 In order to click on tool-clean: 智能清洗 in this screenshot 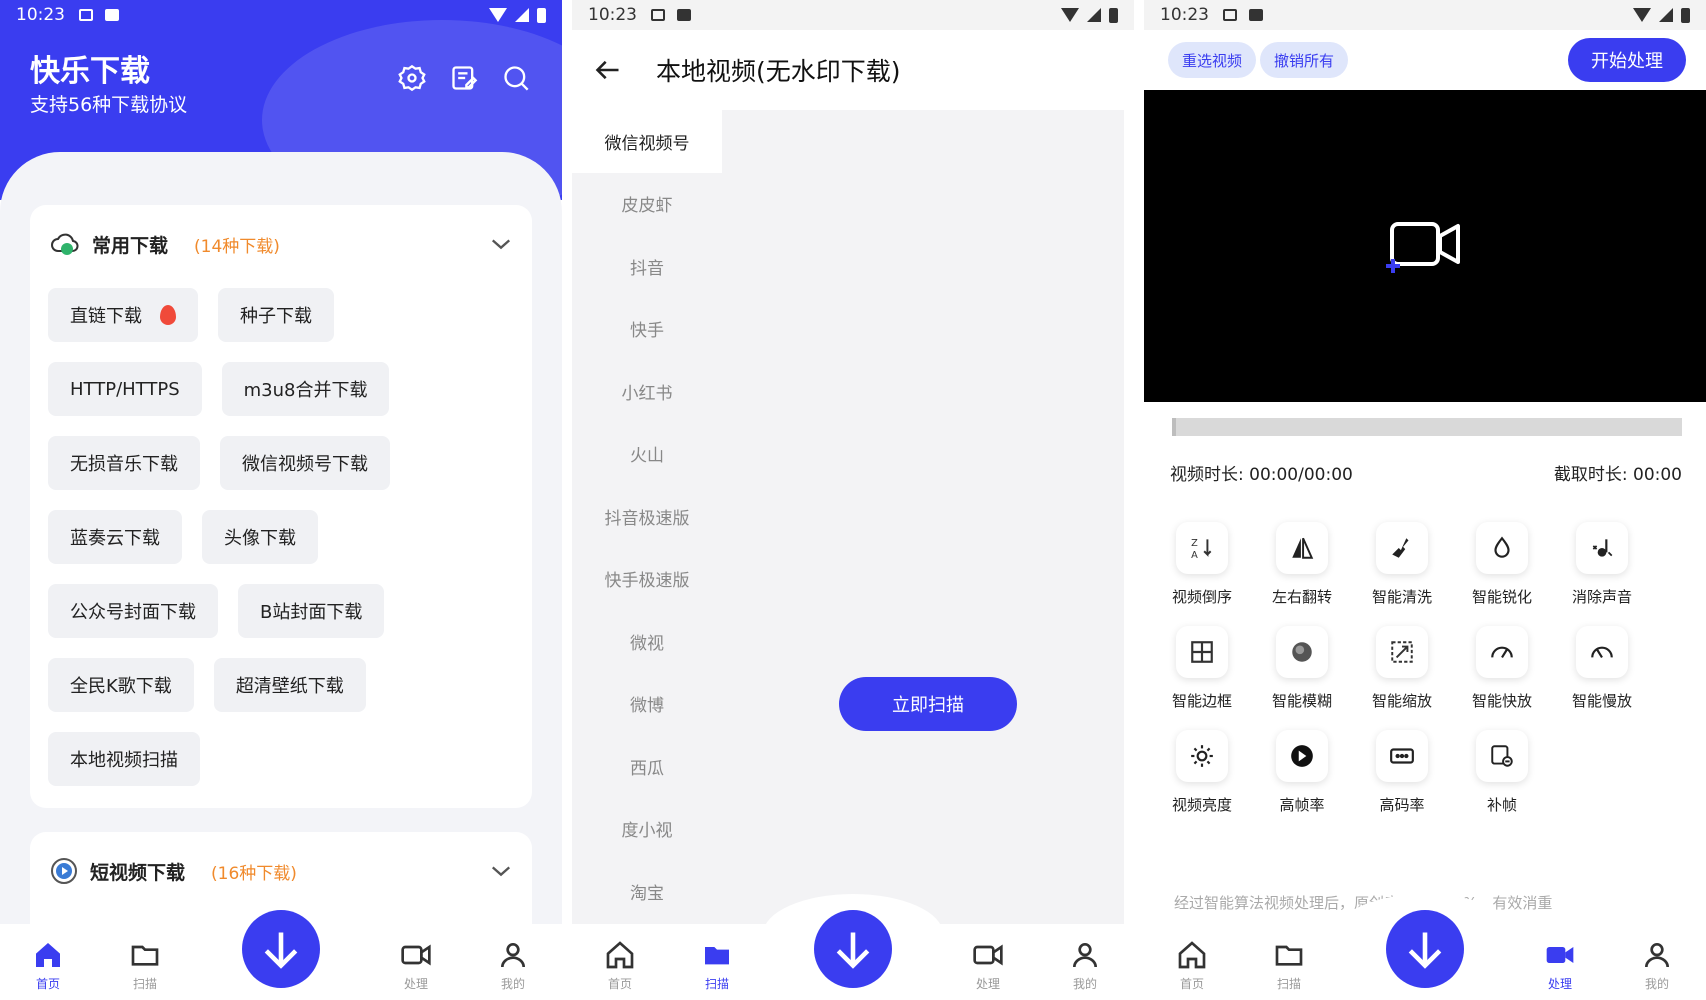, I will do `click(1402, 564)`.